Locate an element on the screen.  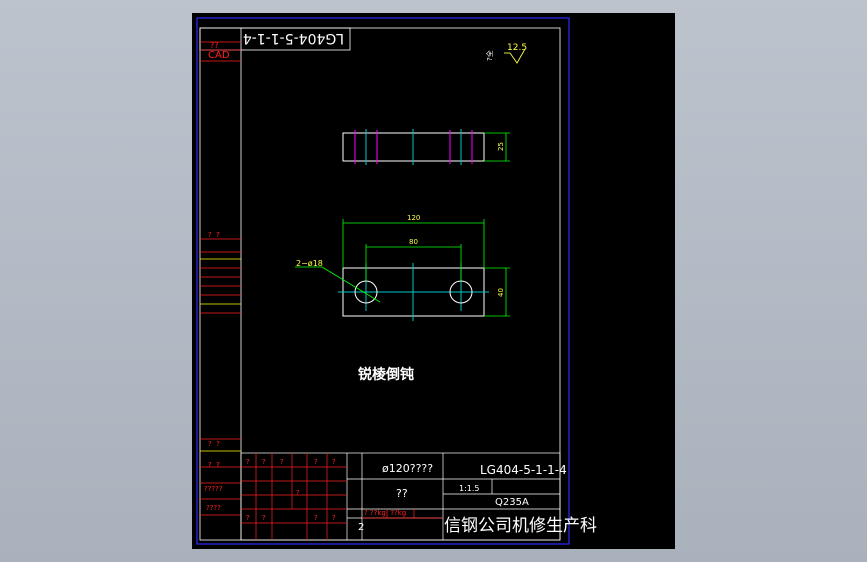
sheet-number: 2 is located at coordinates (361, 527).